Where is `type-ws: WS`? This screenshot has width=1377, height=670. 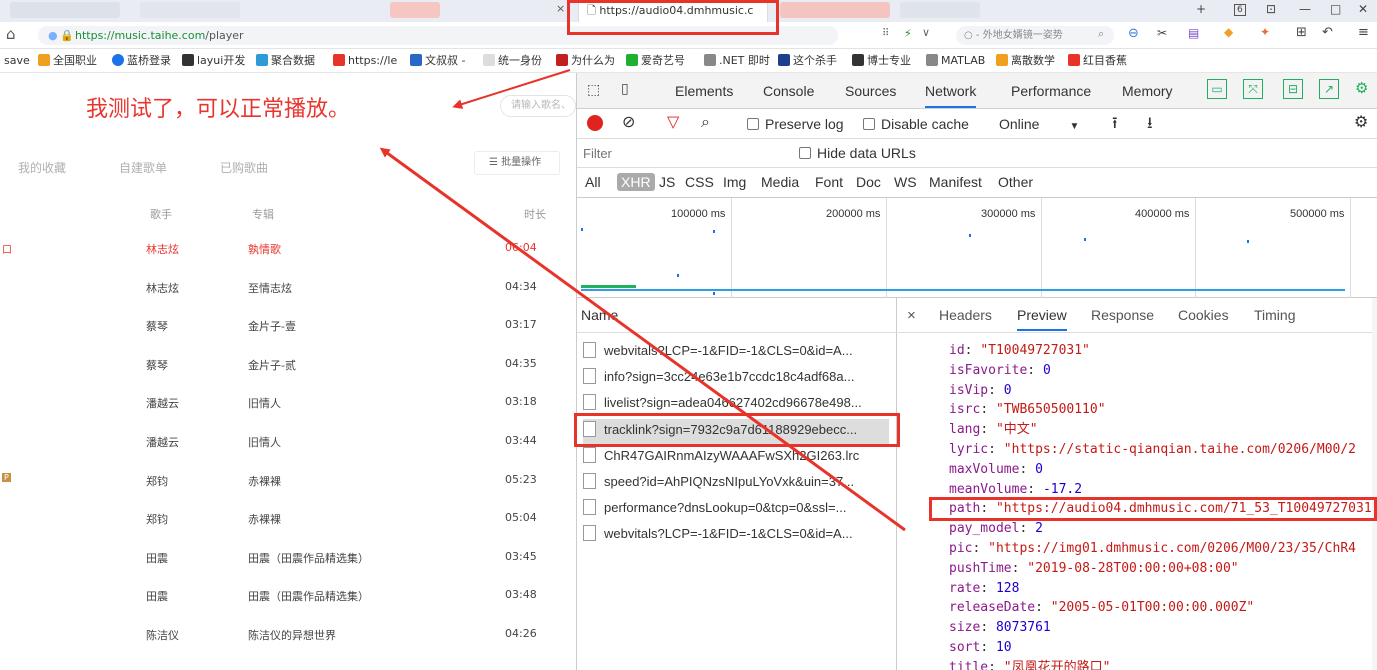 type-ws: WS is located at coordinates (905, 182).